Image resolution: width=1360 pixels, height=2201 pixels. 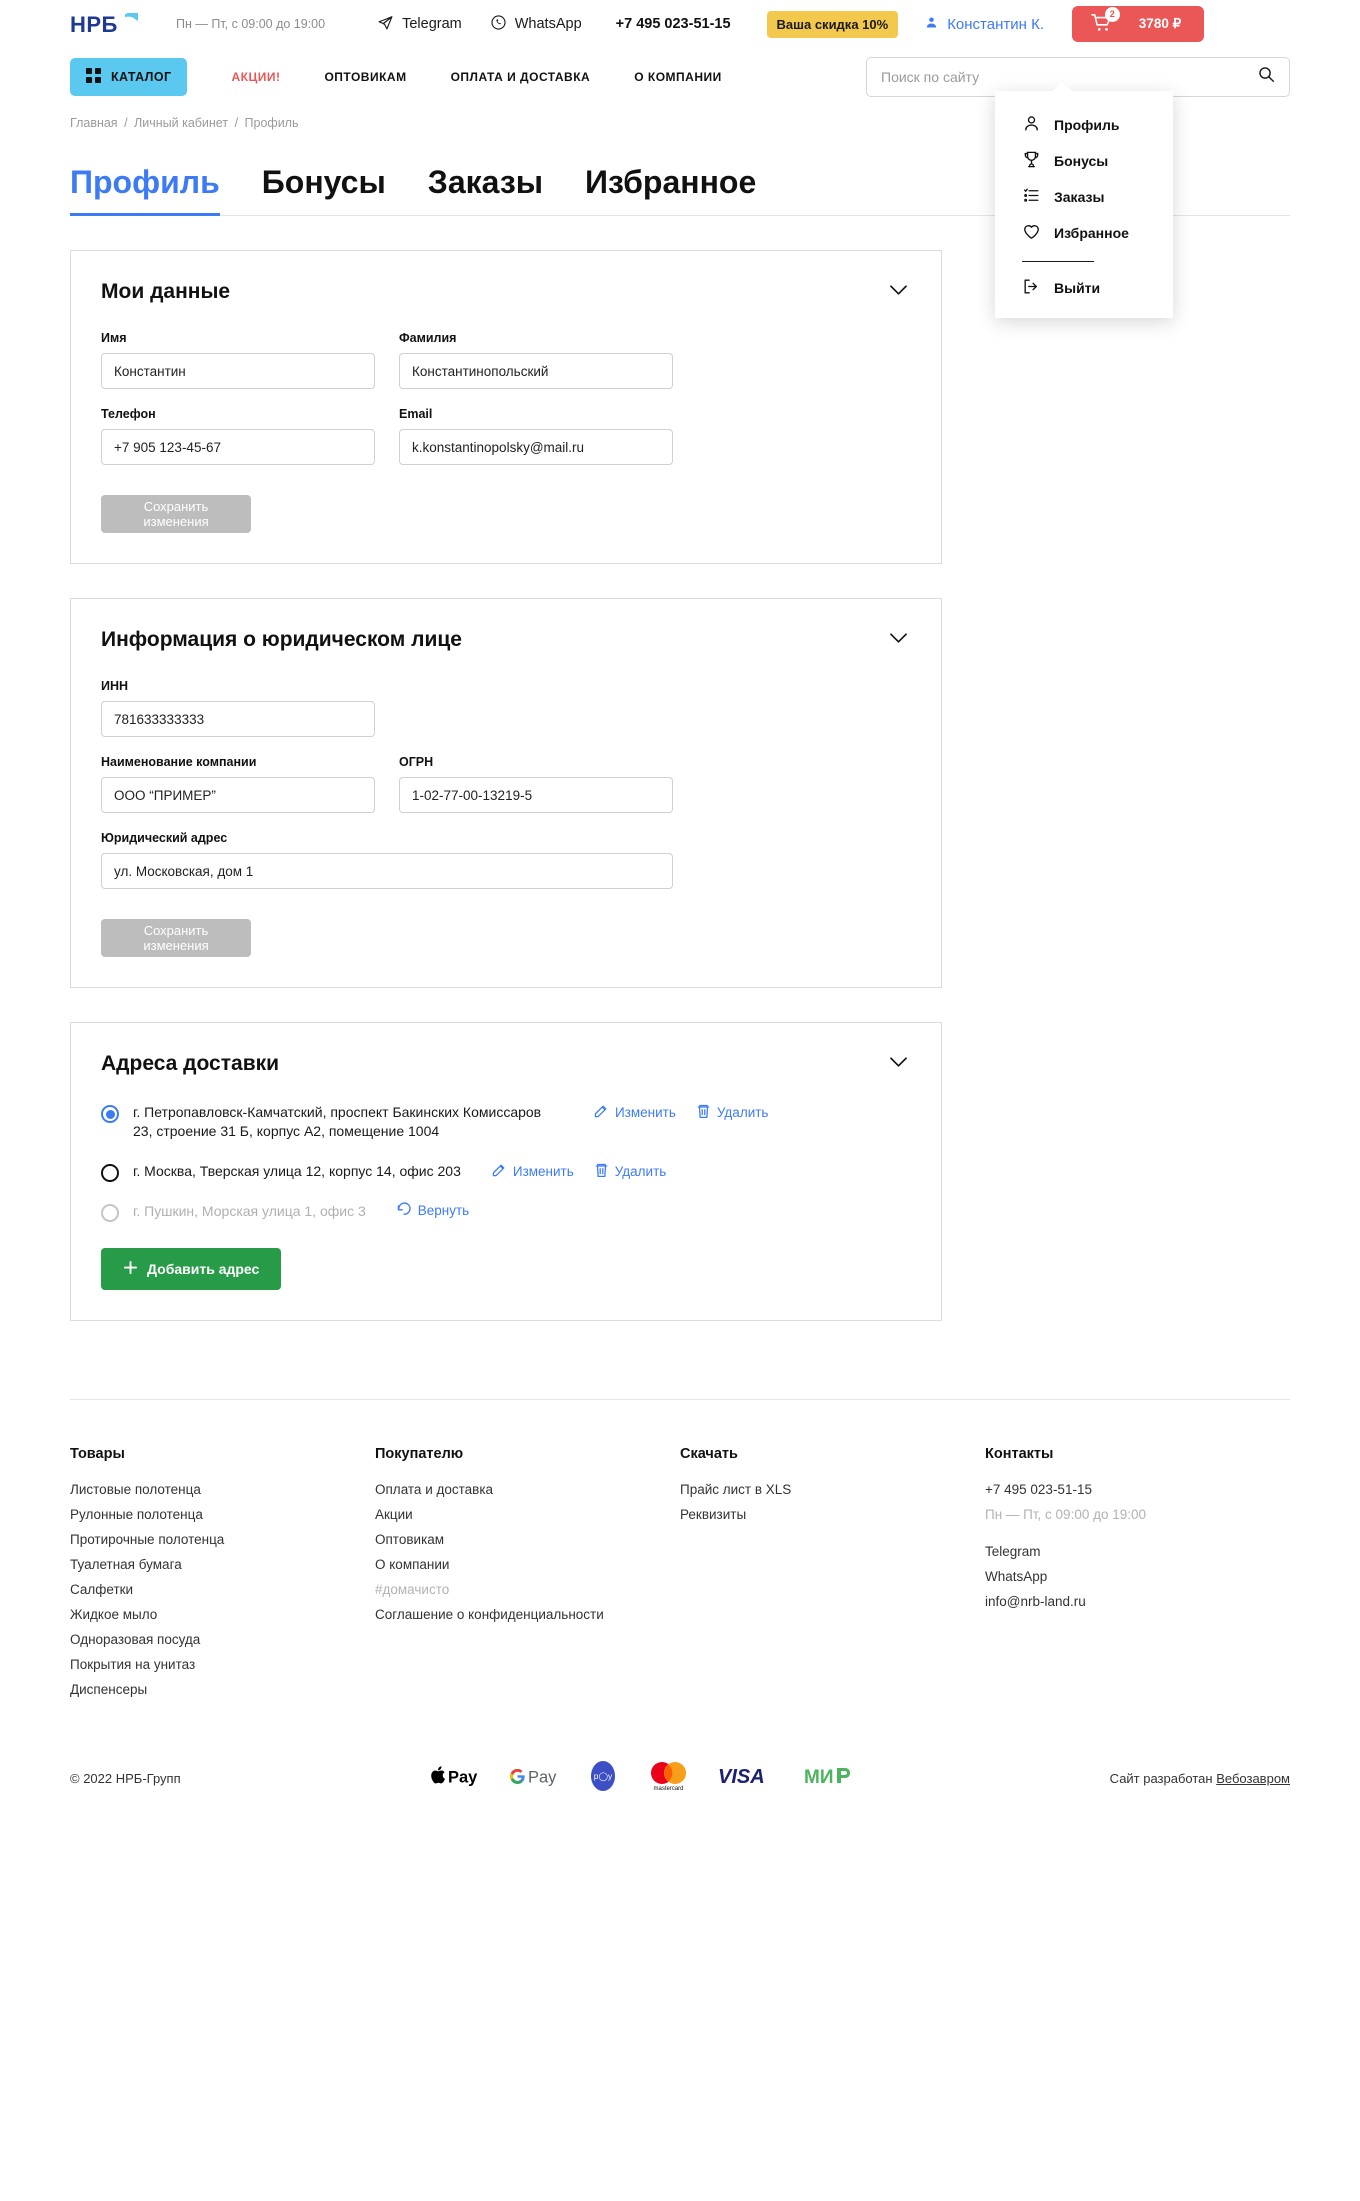 I want to click on footer-phone: +7 495 023-51-15, so click(x=1065, y=1489).